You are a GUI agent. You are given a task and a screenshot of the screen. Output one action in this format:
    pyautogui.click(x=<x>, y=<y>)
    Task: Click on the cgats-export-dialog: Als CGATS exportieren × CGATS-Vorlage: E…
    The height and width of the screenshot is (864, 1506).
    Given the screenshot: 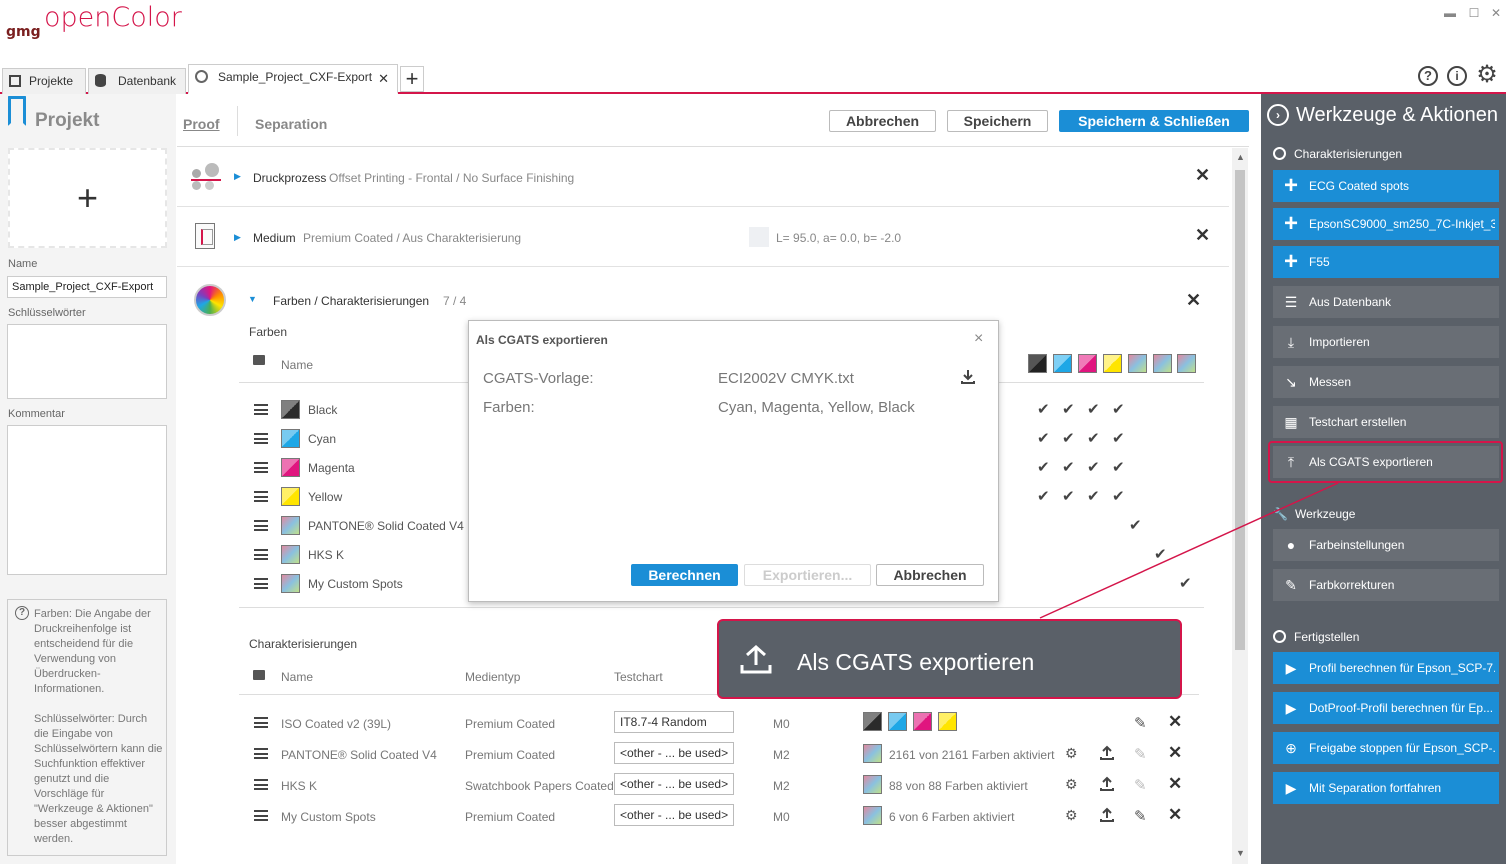 What is the action you would take?
    pyautogui.click(x=733, y=461)
    